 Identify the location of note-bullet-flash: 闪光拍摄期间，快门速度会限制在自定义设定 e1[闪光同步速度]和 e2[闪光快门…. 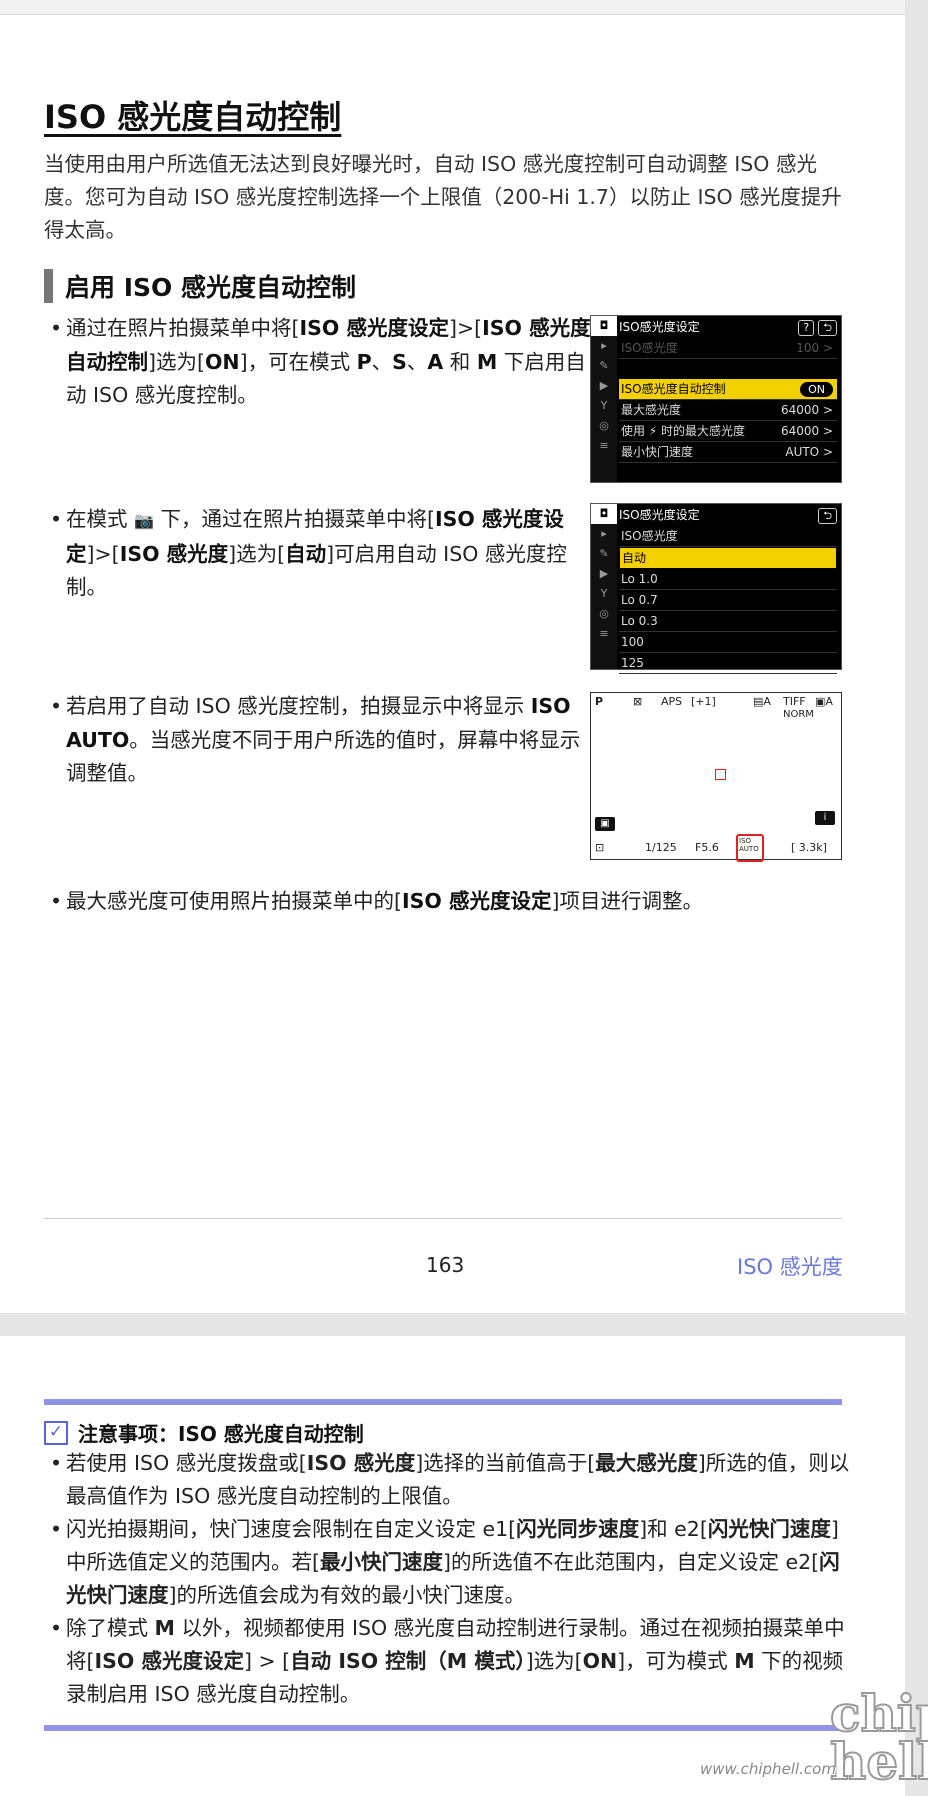
(453, 1562).